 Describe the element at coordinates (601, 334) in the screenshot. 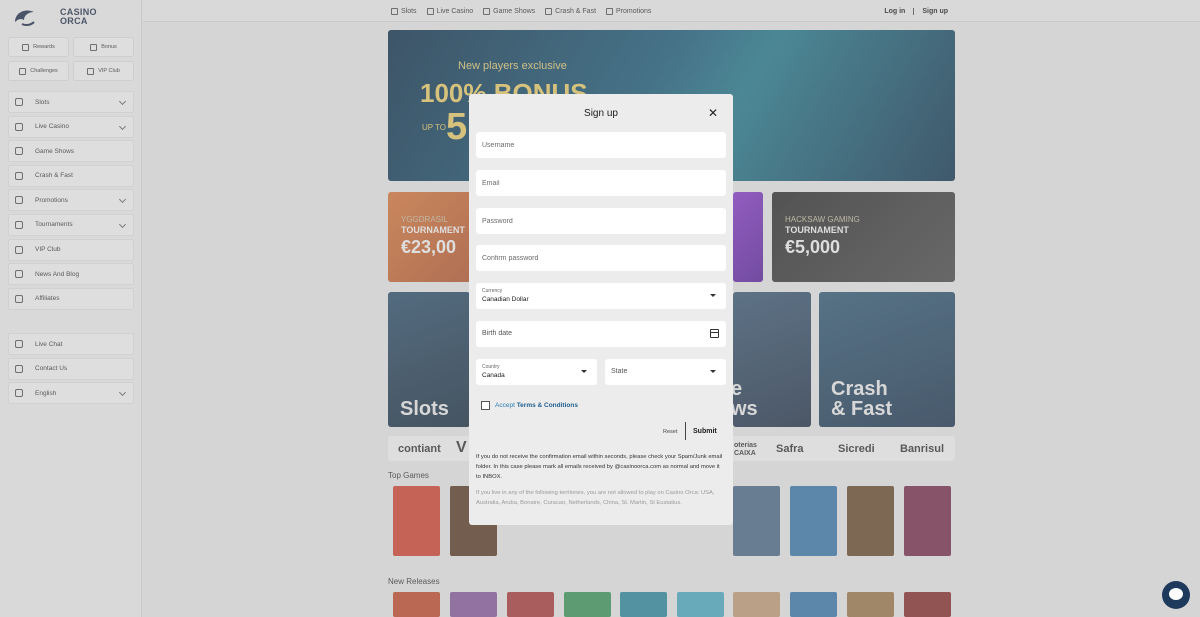

I see `birthdate-input: Birth date` at that location.